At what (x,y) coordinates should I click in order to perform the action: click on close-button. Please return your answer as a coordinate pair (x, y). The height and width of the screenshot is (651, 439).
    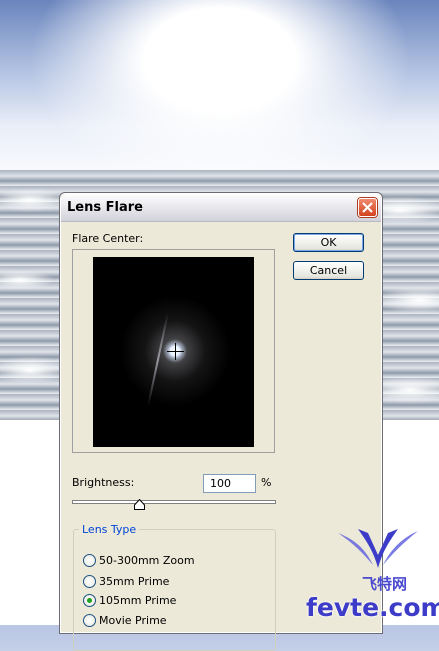
    Looking at the image, I should click on (367, 207).